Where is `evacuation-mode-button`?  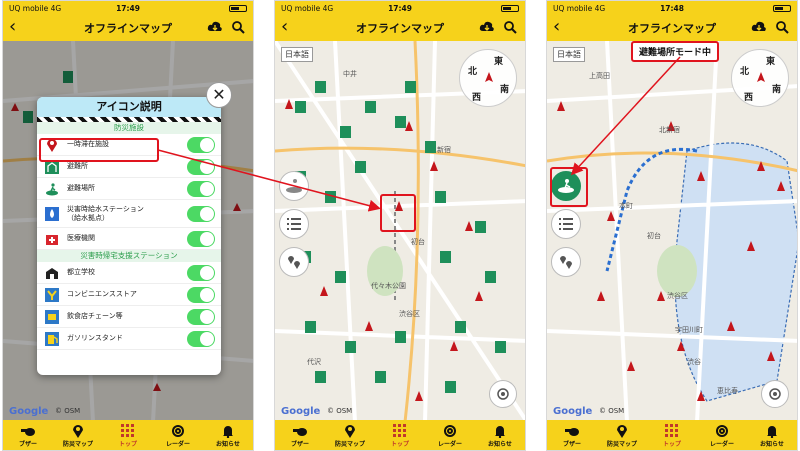 evacuation-mode-button is located at coordinates (294, 186).